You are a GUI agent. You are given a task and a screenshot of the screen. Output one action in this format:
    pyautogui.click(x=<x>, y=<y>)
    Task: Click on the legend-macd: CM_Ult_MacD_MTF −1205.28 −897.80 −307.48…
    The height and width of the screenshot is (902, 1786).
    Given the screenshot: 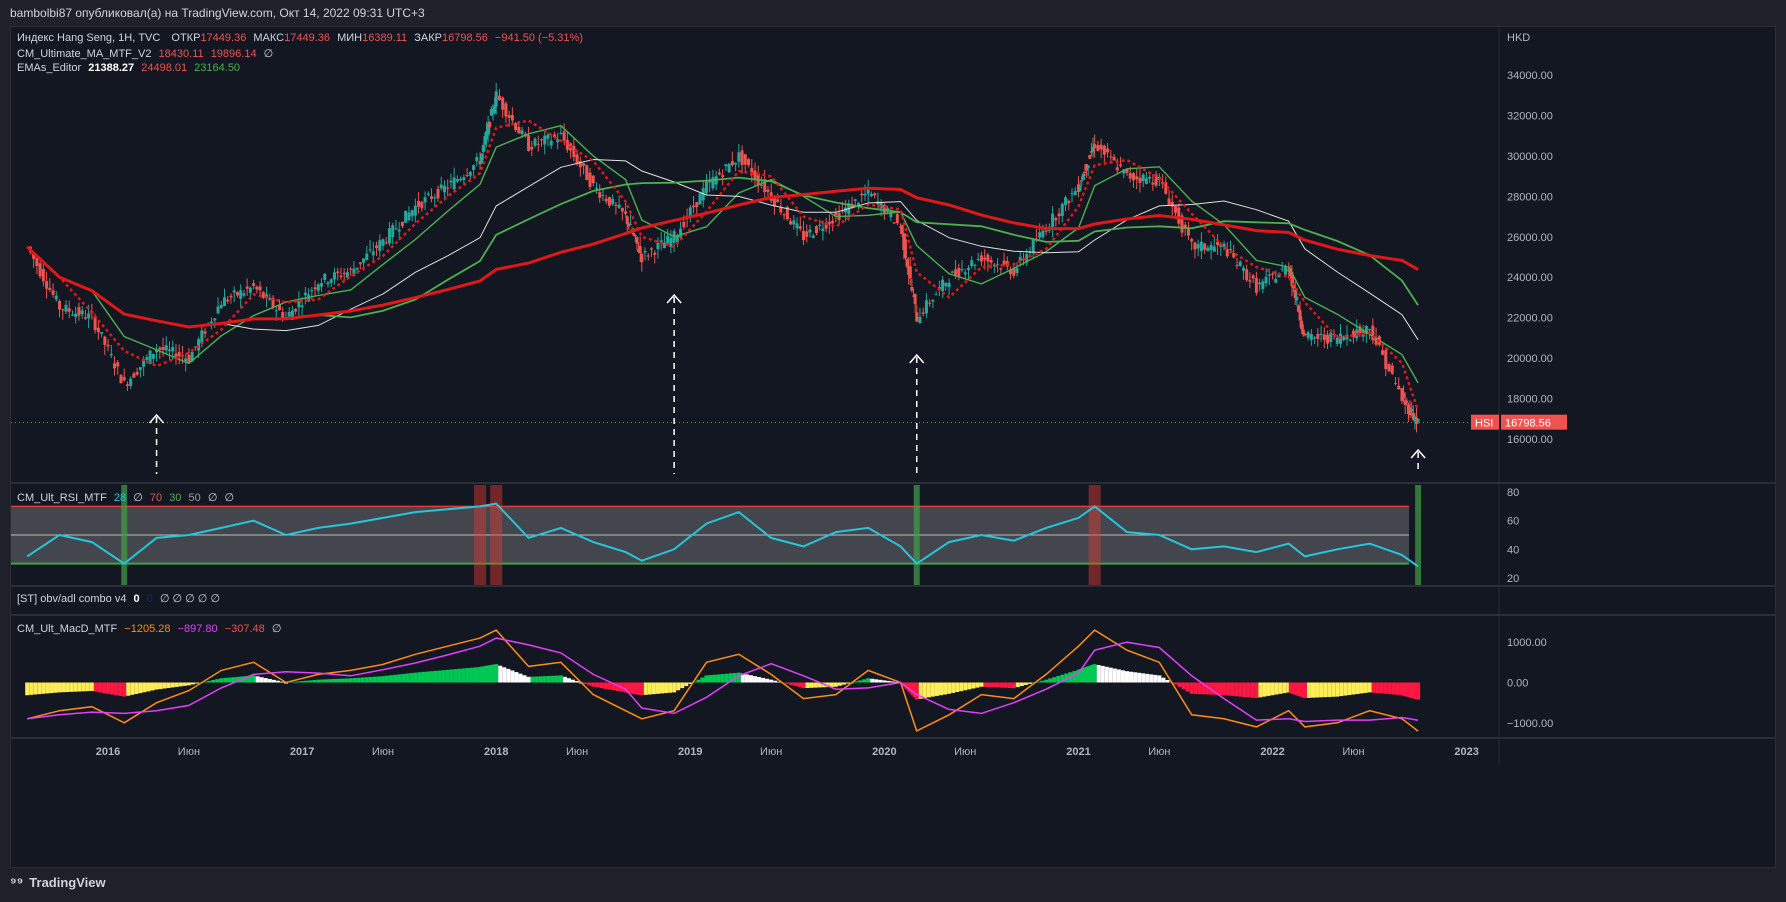 What is the action you would take?
    pyautogui.click(x=151, y=628)
    